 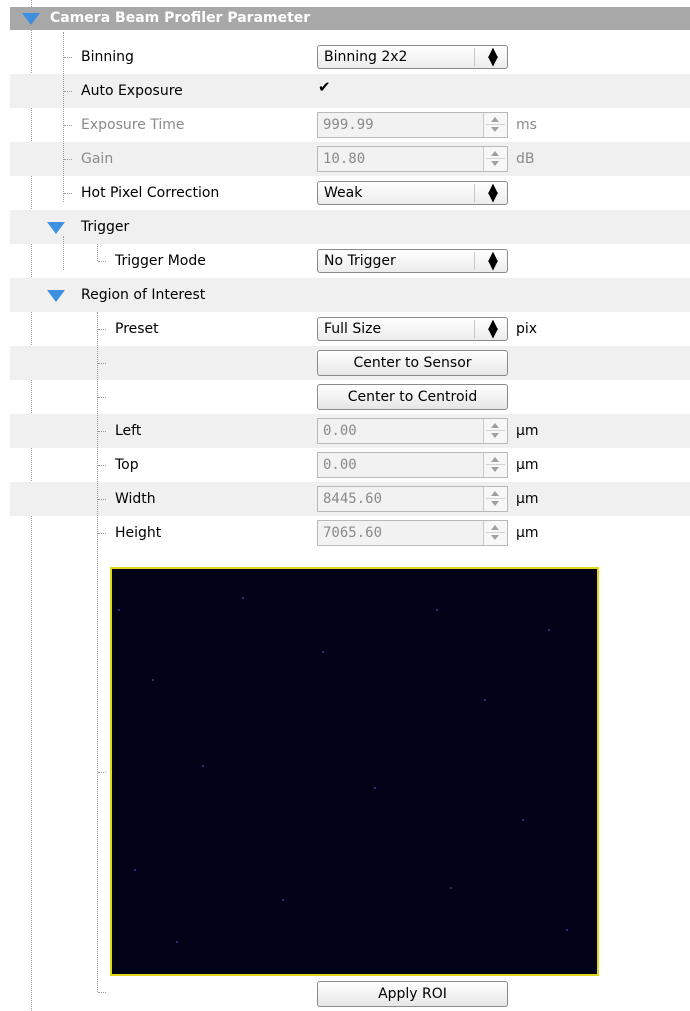 I want to click on left-unit: µm, so click(x=527, y=431).